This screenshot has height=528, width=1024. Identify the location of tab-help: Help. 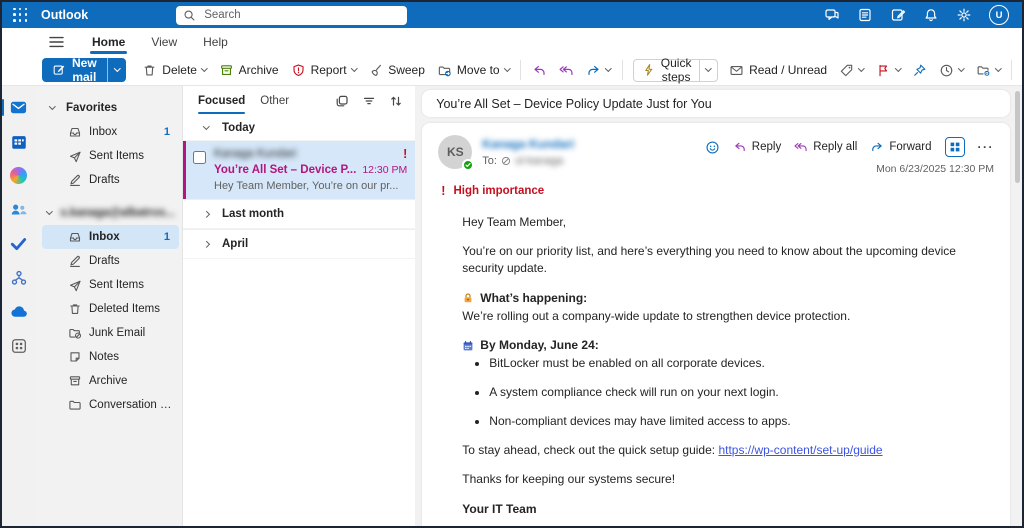
(215, 41).